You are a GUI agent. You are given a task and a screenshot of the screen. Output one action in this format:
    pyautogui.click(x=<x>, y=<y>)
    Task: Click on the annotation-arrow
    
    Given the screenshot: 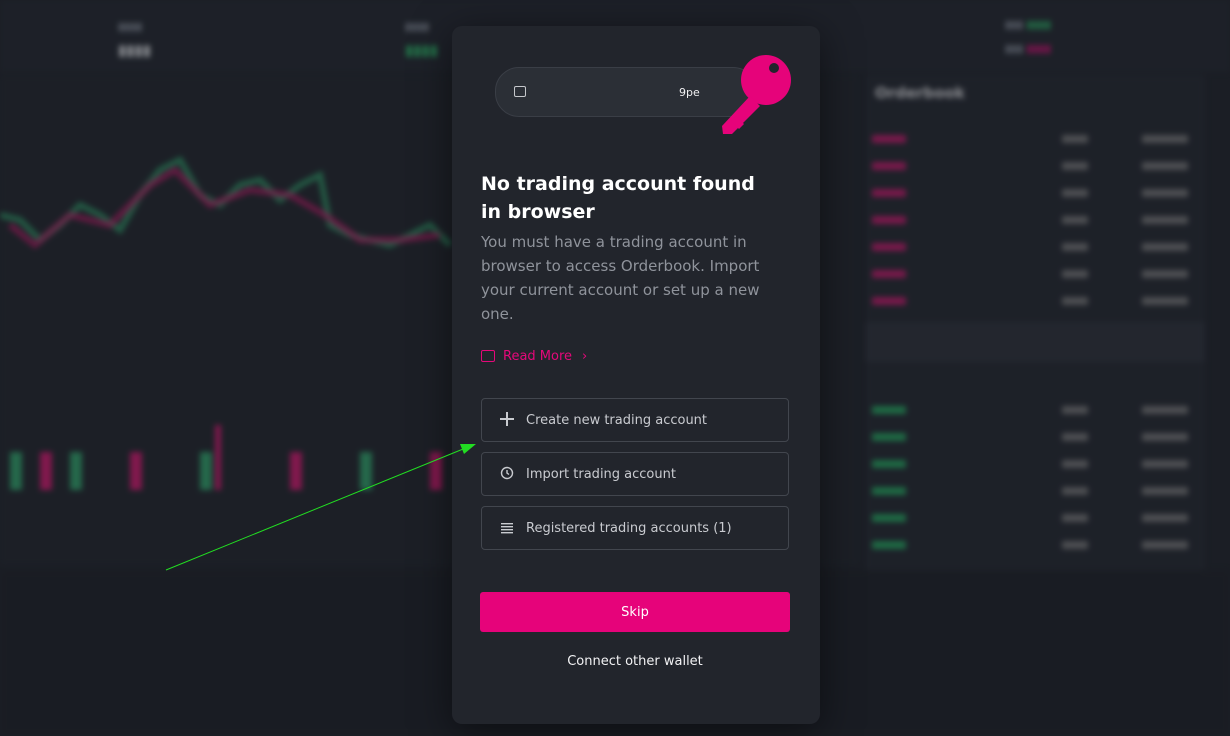 What is the action you would take?
    pyautogui.click(x=320, y=507)
    